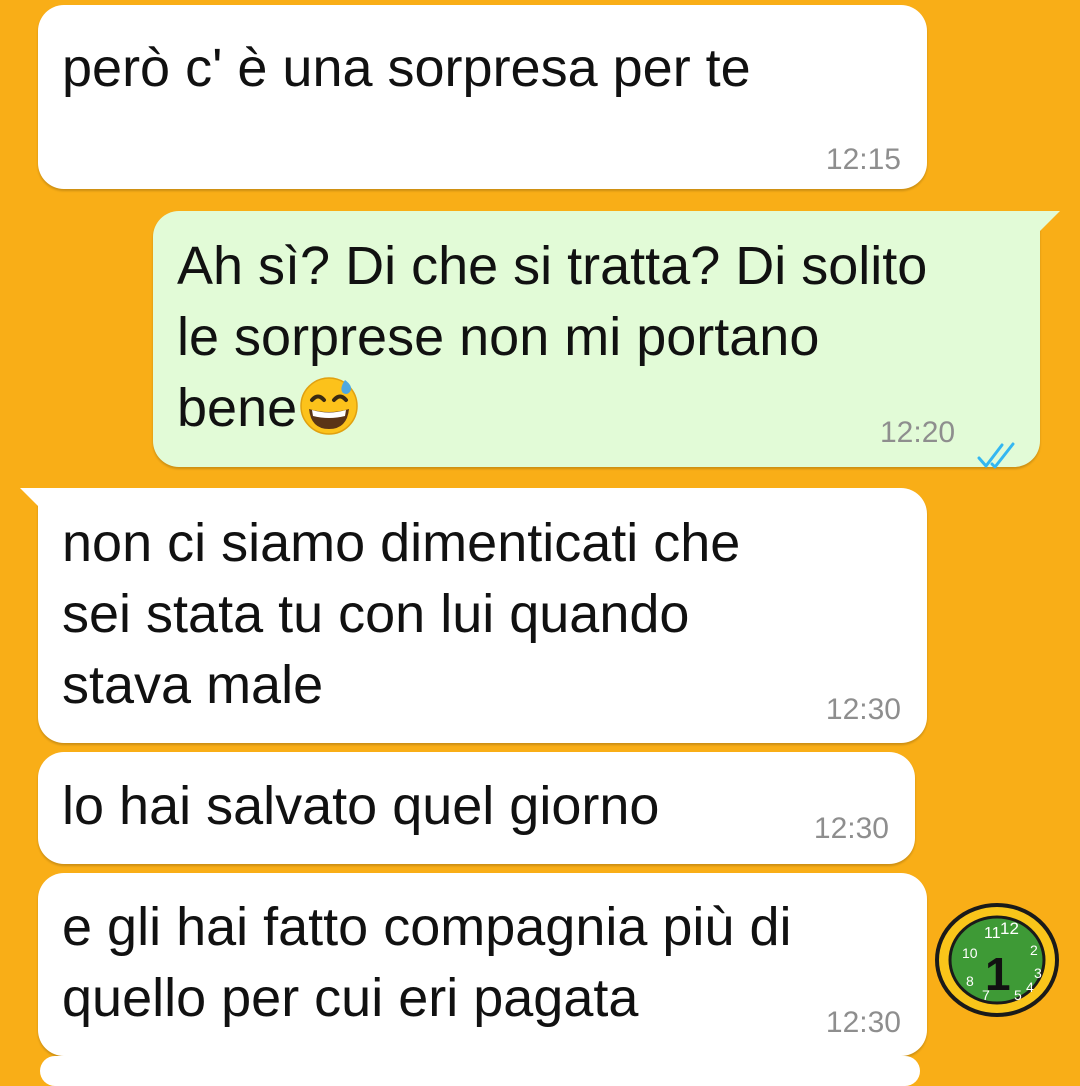 The image size is (1080, 1086). Describe the element at coordinates (1034, 950) in the screenshot. I see `svg-text: 2` at that location.